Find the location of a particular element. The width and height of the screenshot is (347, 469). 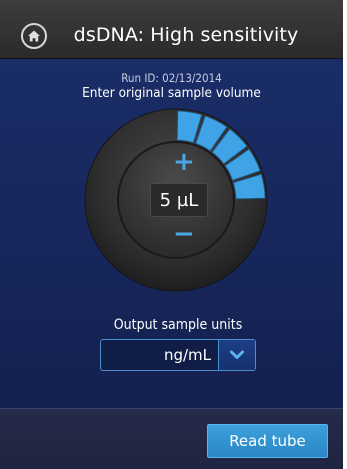

output-units-label: Output sample units is located at coordinates (178, 325).